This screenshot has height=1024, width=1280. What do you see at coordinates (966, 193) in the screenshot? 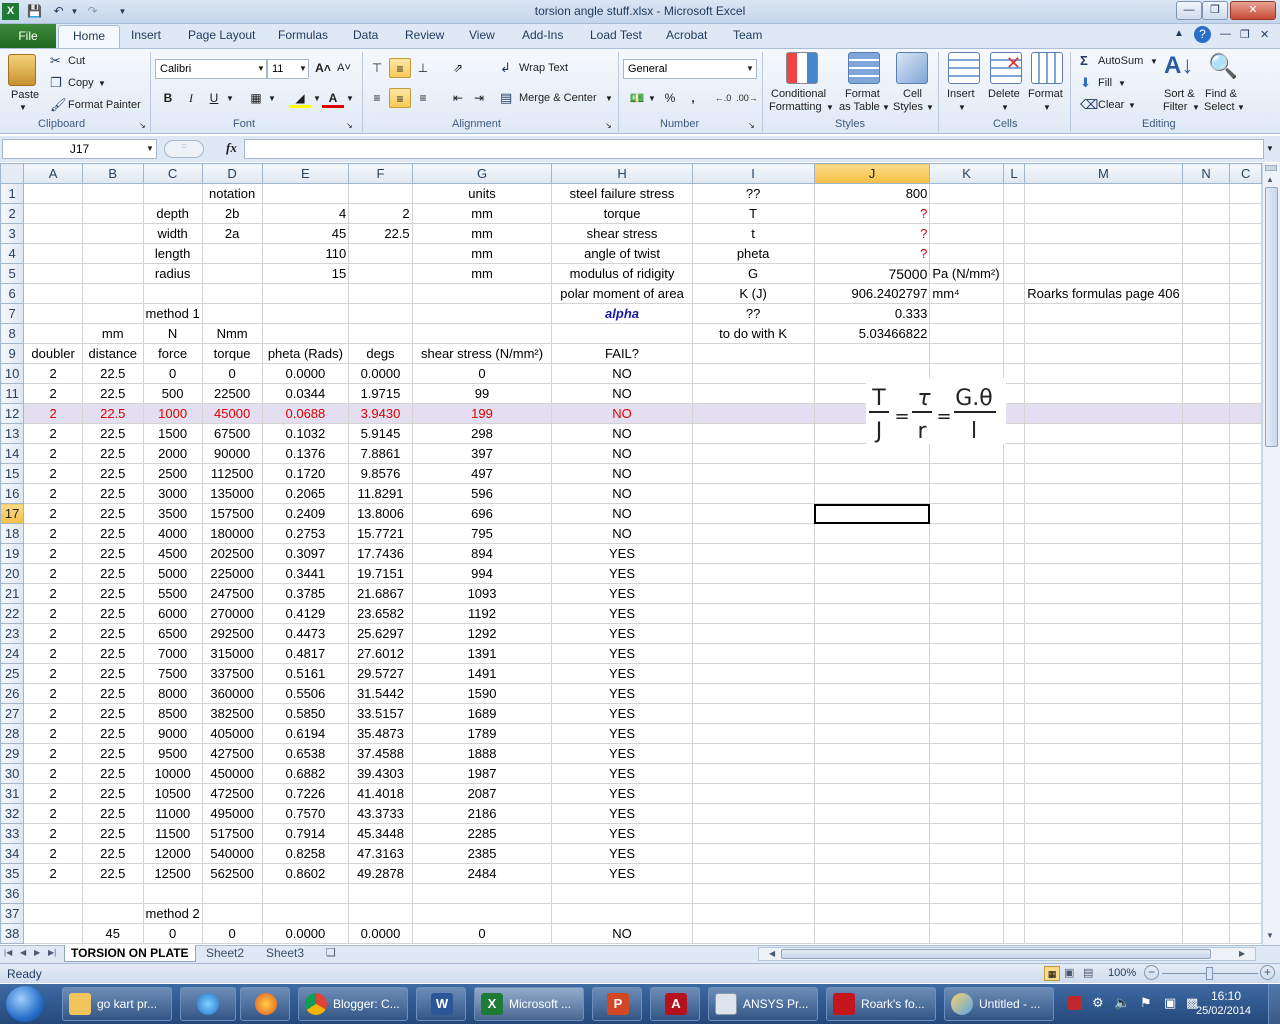
I see `cell-k1` at bounding box center [966, 193].